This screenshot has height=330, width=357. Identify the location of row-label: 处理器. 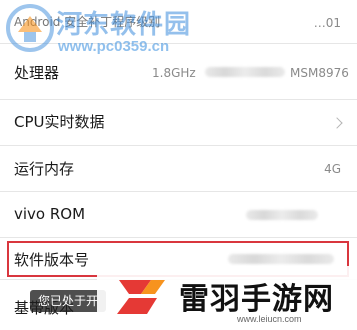
(37, 73).